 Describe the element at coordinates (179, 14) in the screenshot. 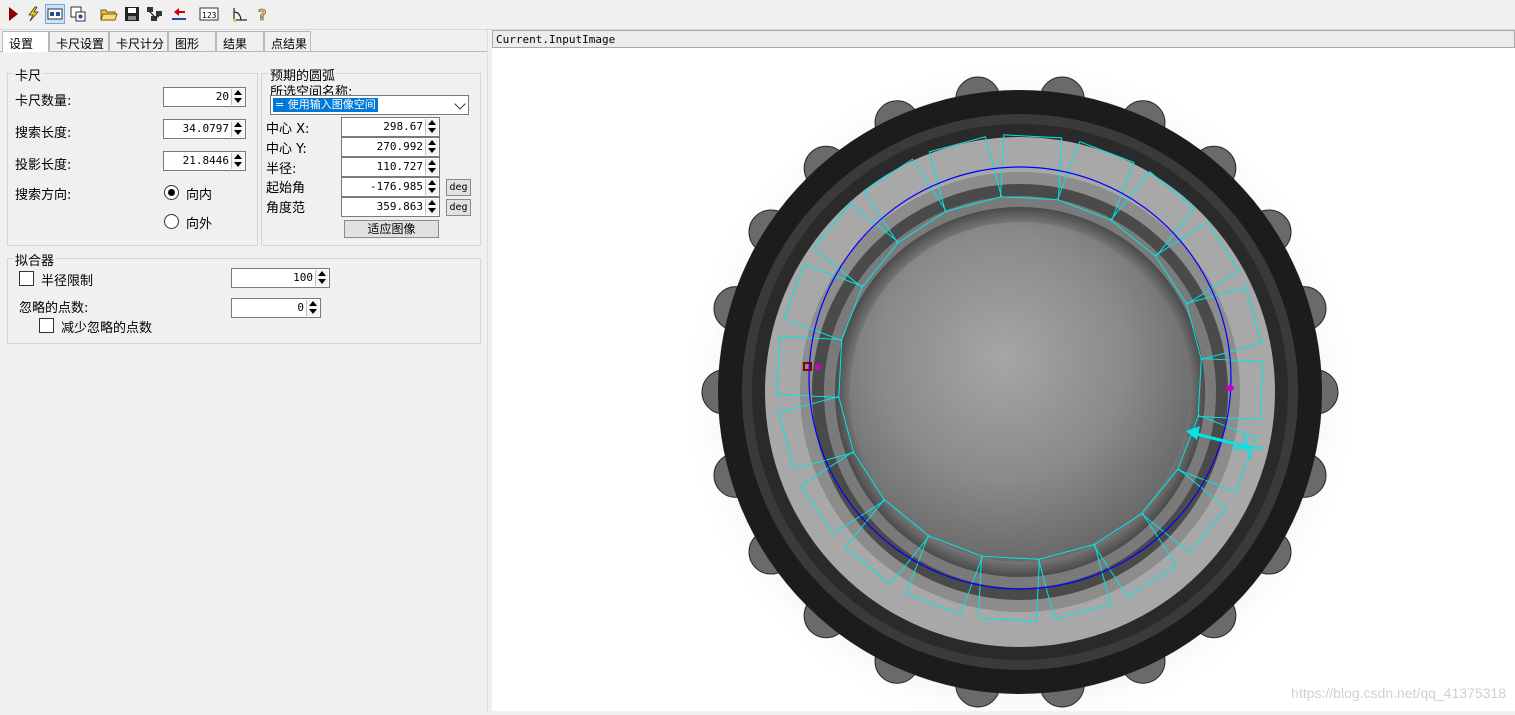

I see `reset-icon` at that location.